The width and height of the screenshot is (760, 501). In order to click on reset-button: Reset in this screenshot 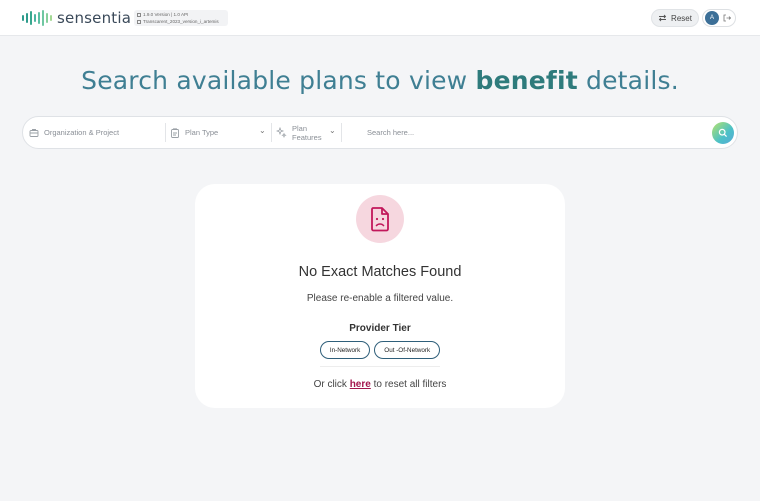, I will do `click(675, 18)`.